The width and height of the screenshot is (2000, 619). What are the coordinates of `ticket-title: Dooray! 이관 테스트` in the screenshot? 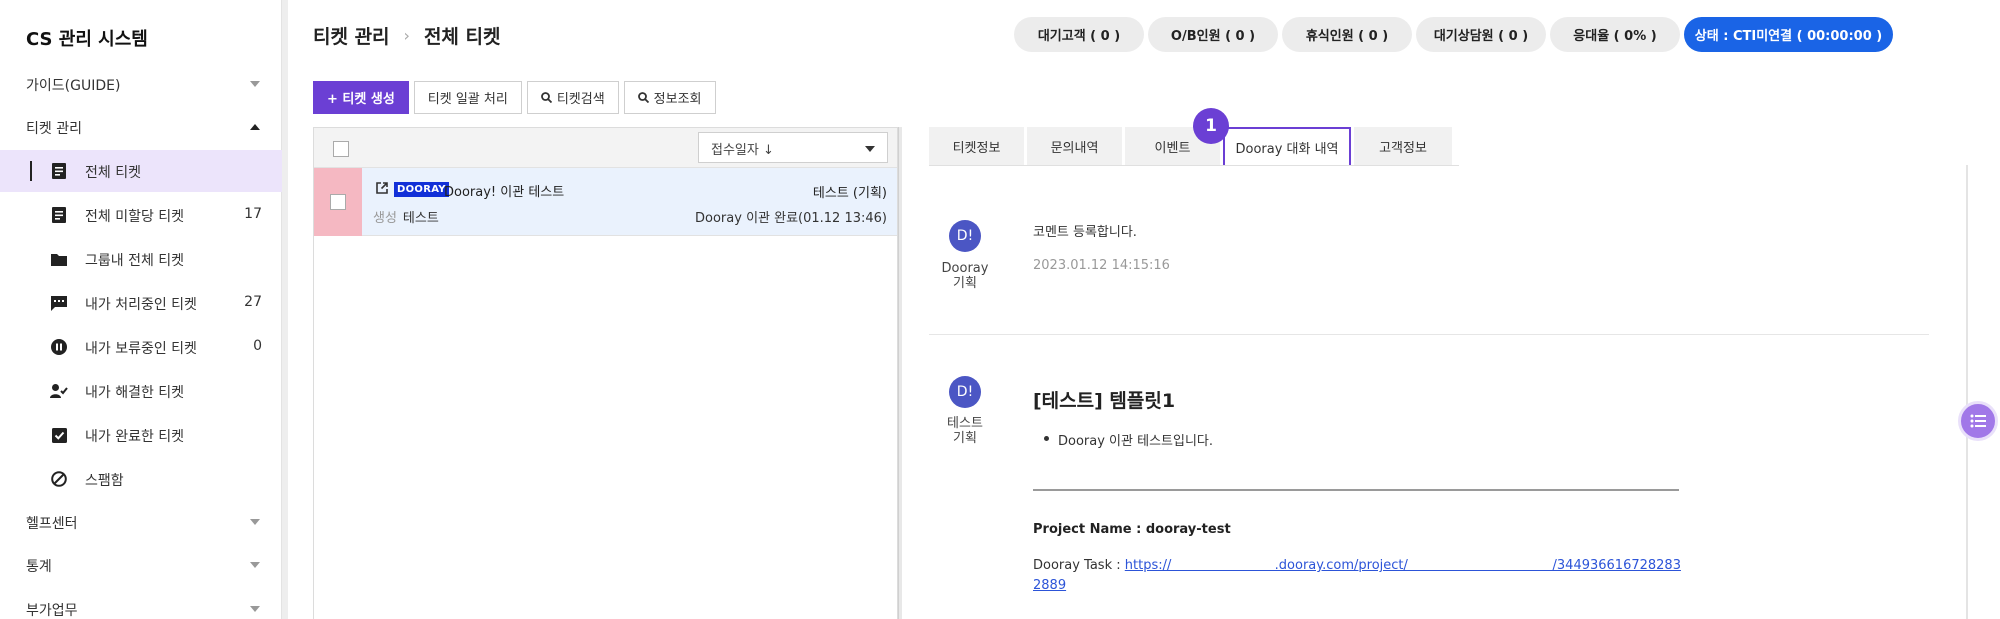 It's located at (504, 190).